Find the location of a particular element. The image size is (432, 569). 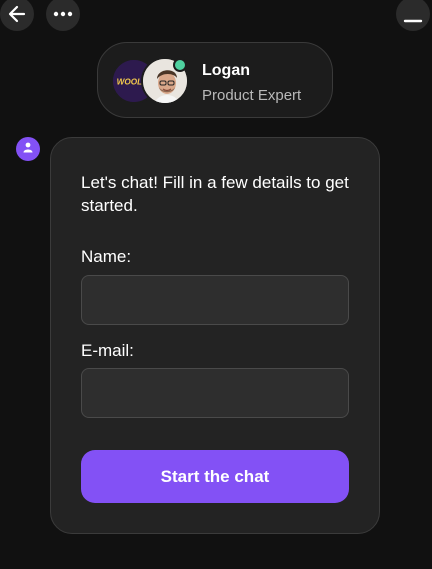

more-horizontal-icon is located at coordinates (63, 14).